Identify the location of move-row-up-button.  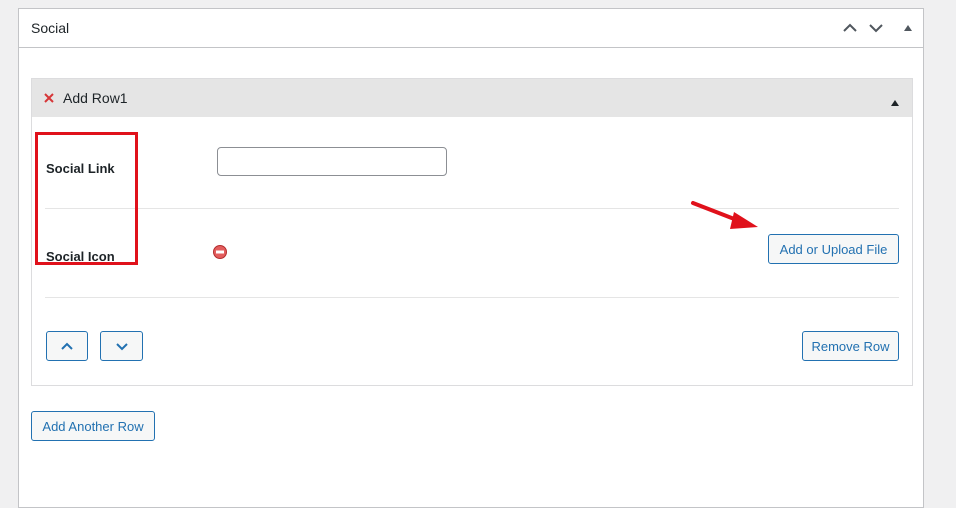
(67, 346).